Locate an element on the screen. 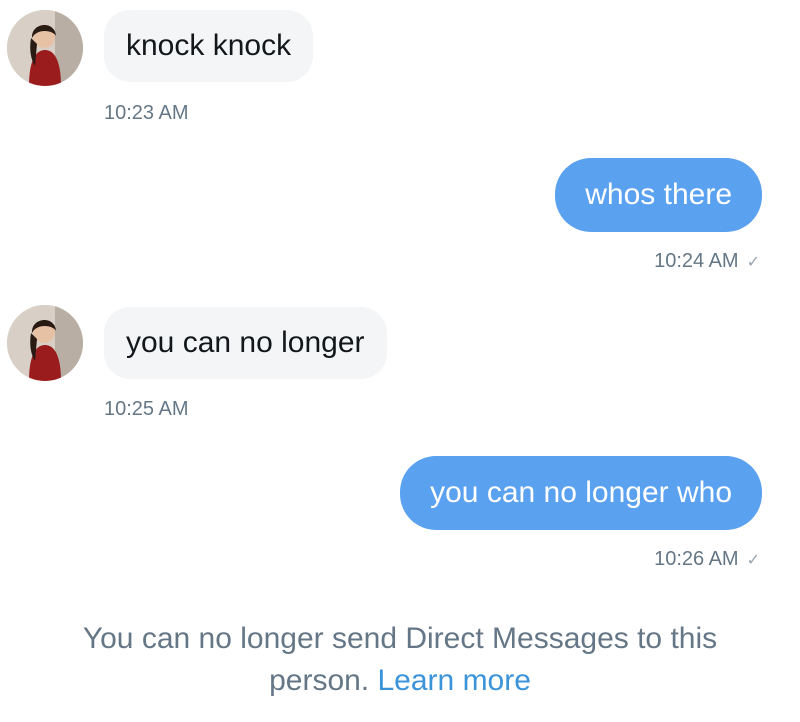 This screenshot has height=722, width=800. message-timestamp-row: 10:24 AM ✓ is located at coordinates (707, 261).